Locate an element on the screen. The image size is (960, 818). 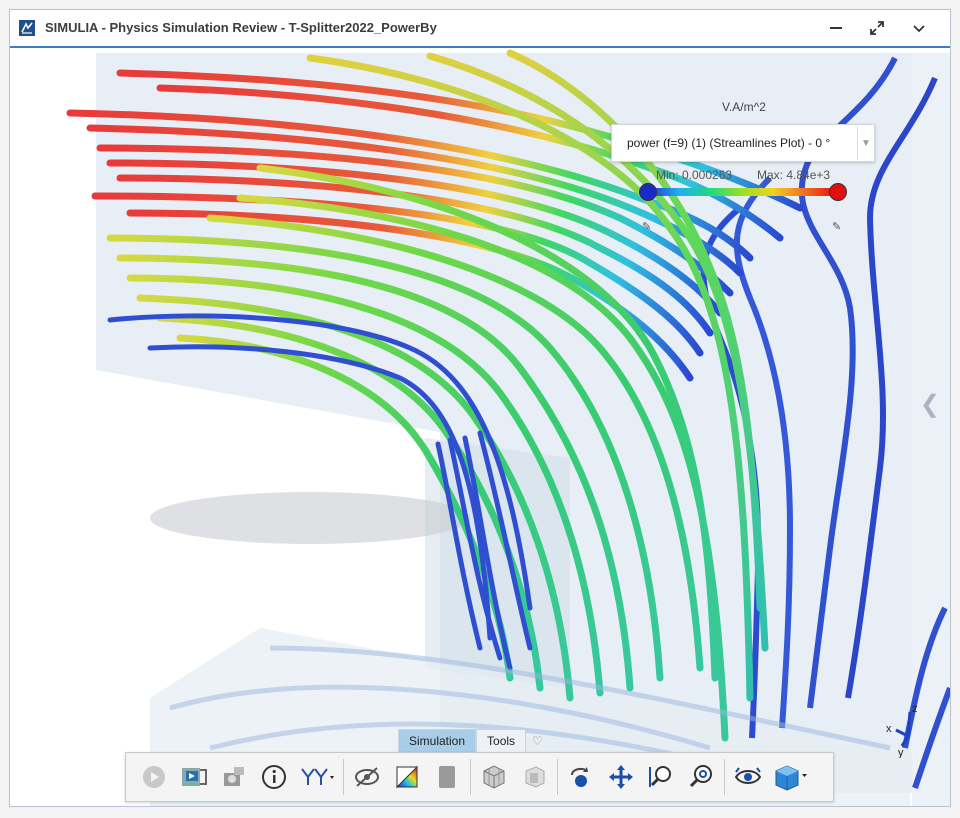
sensor-probe-icon is located at coordinates (317, 776).